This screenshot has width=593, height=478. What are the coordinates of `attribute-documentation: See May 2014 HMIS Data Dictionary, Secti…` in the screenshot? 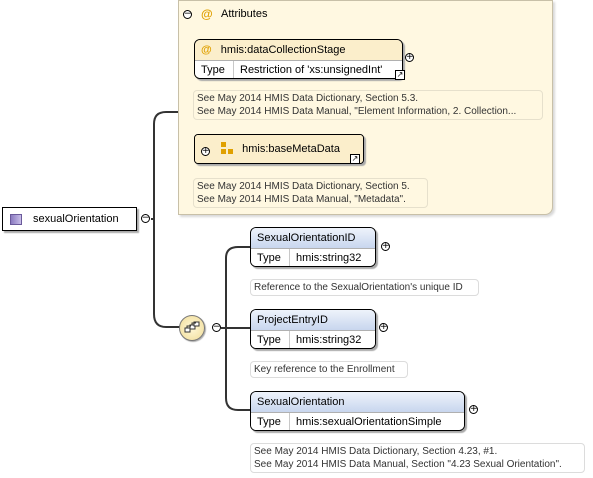 It's located at (368, 105).